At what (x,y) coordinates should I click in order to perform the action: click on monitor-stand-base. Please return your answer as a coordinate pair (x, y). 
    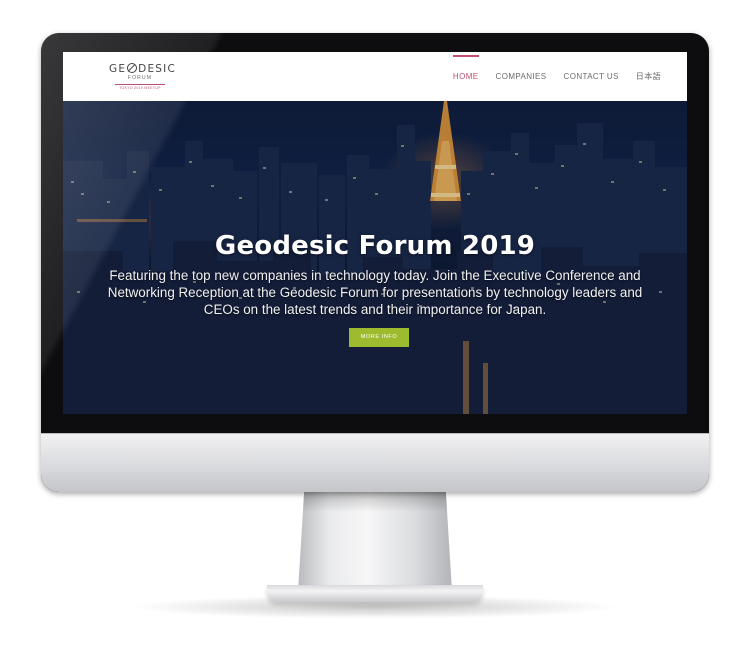
    Looking at the image, I should click on (375, 593).